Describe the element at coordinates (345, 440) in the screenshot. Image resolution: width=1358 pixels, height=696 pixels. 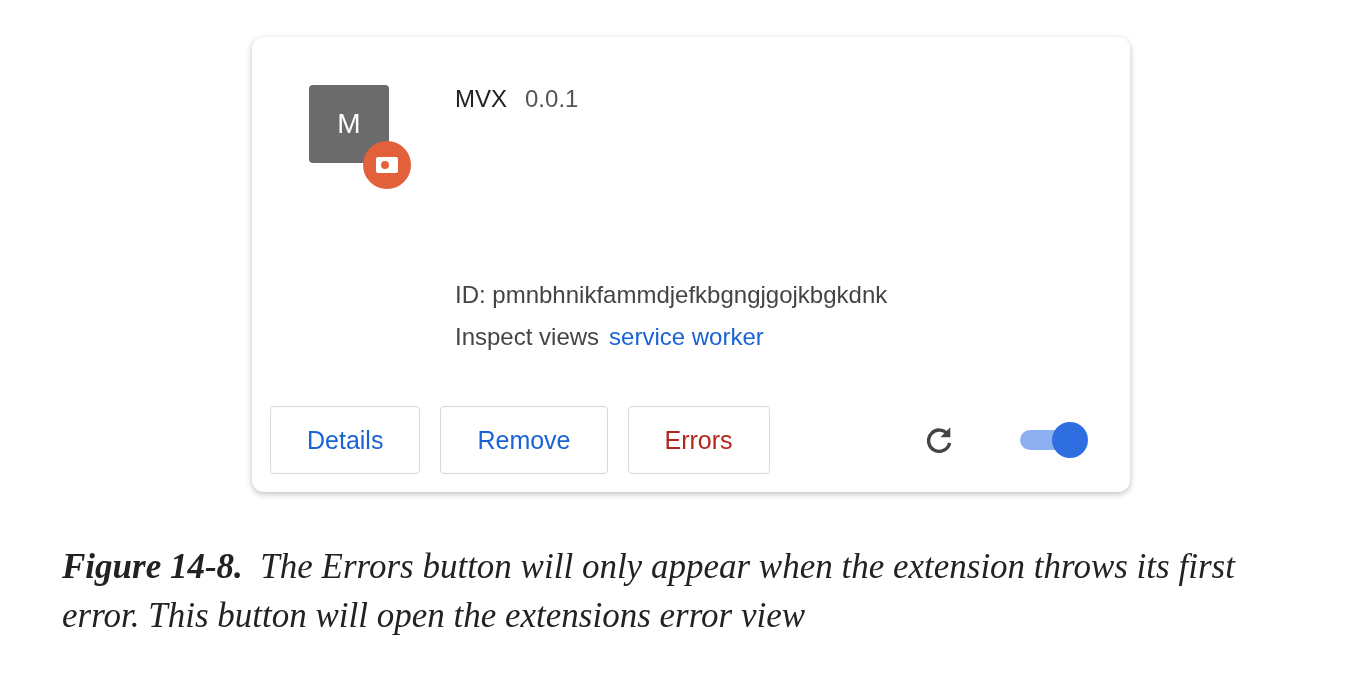
I see `card-button: Details` at that location.